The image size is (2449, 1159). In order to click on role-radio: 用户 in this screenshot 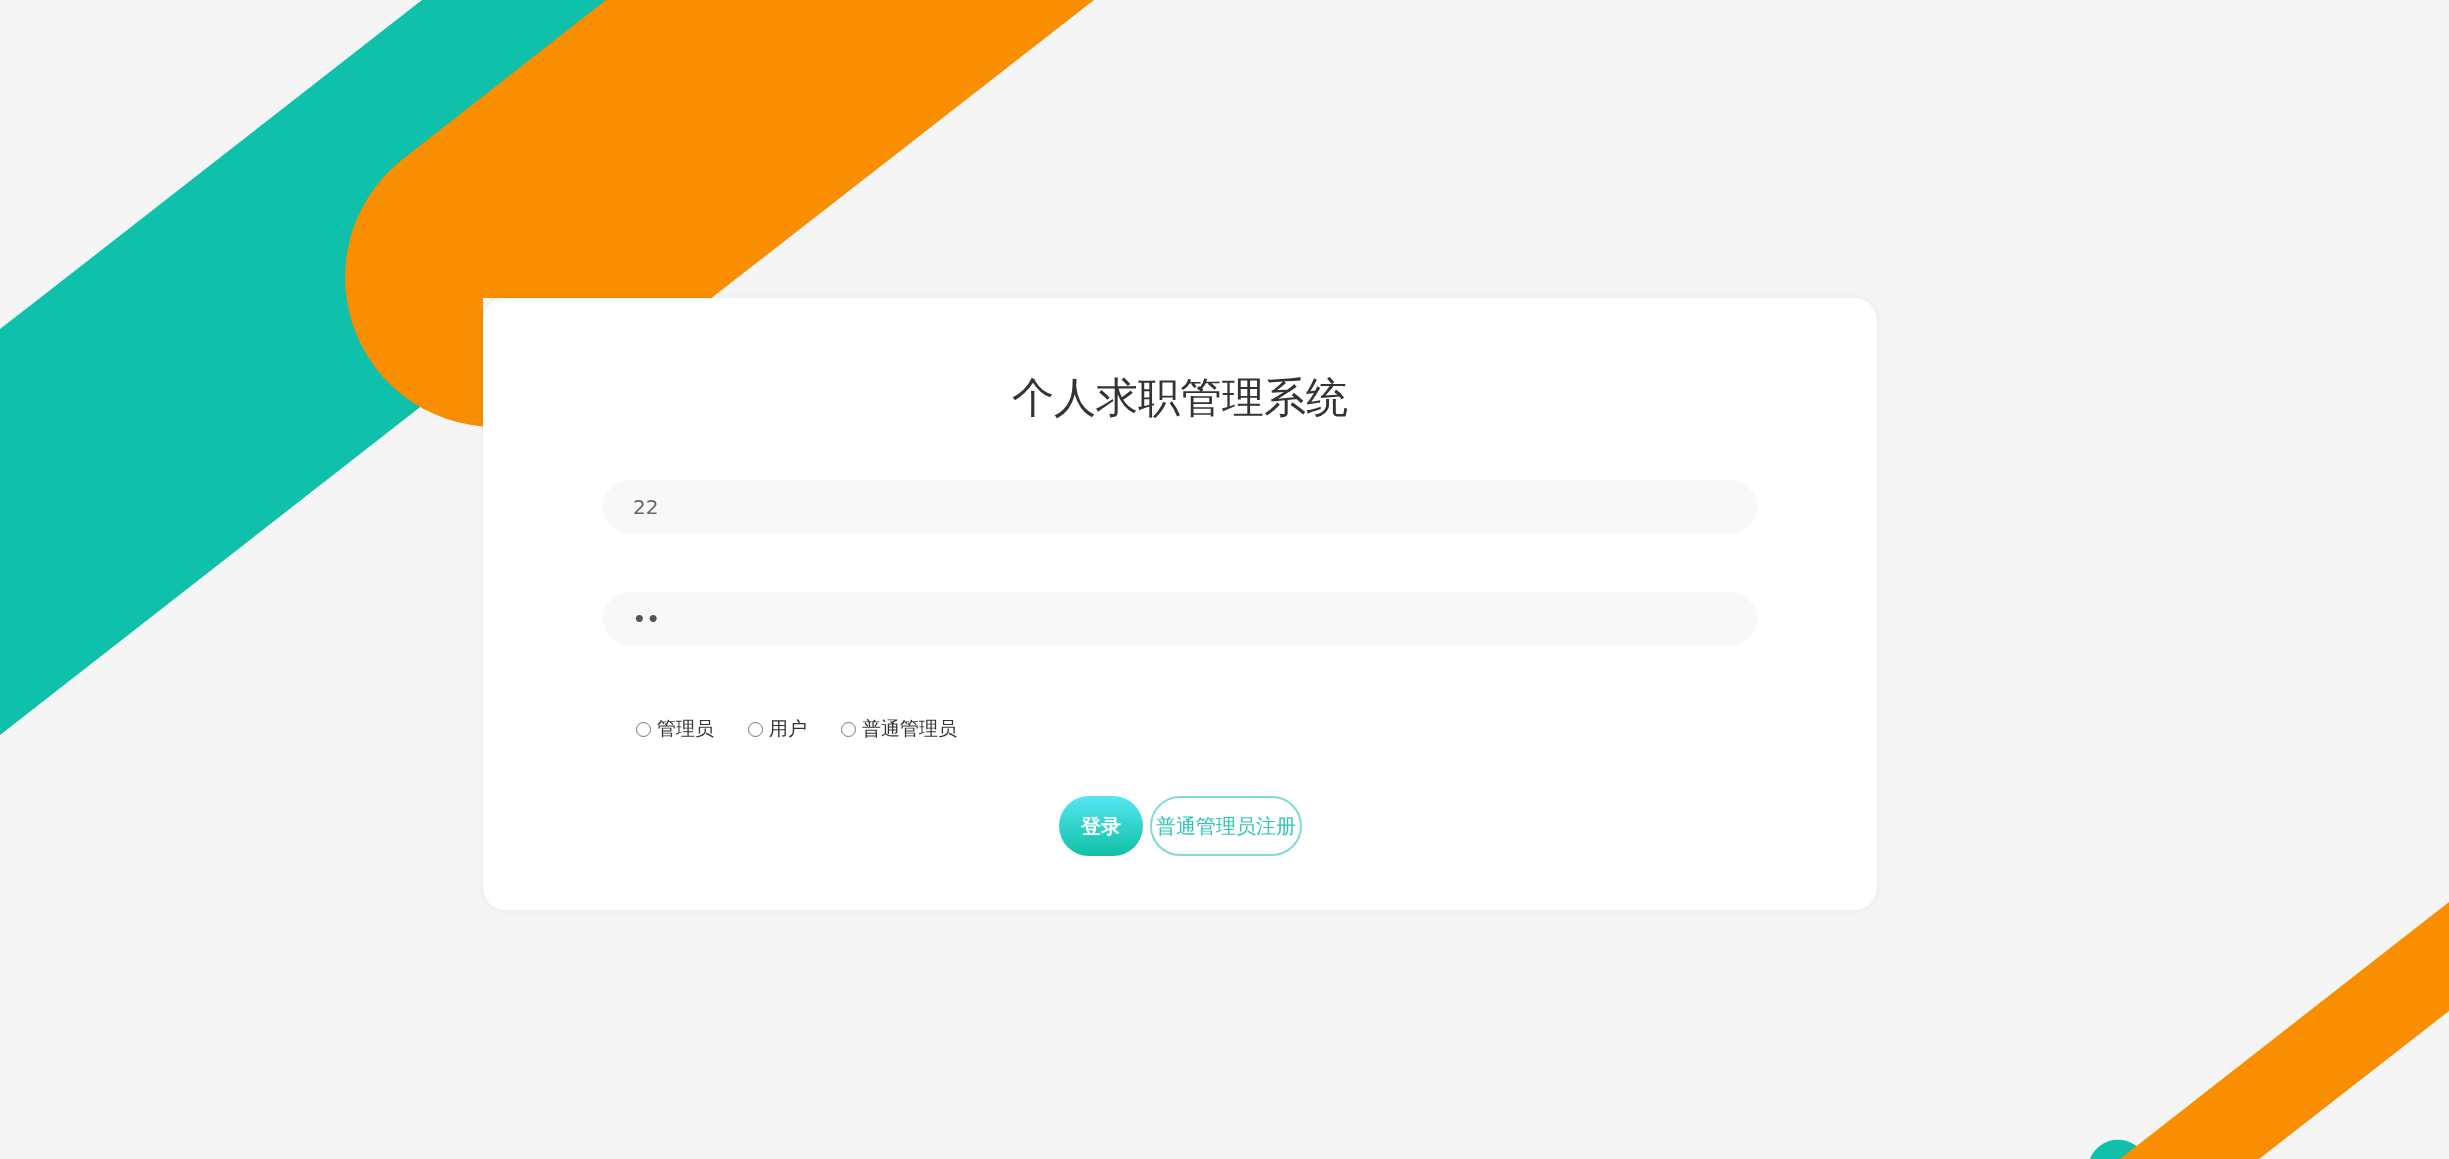, I will do `click(777, 729)`.